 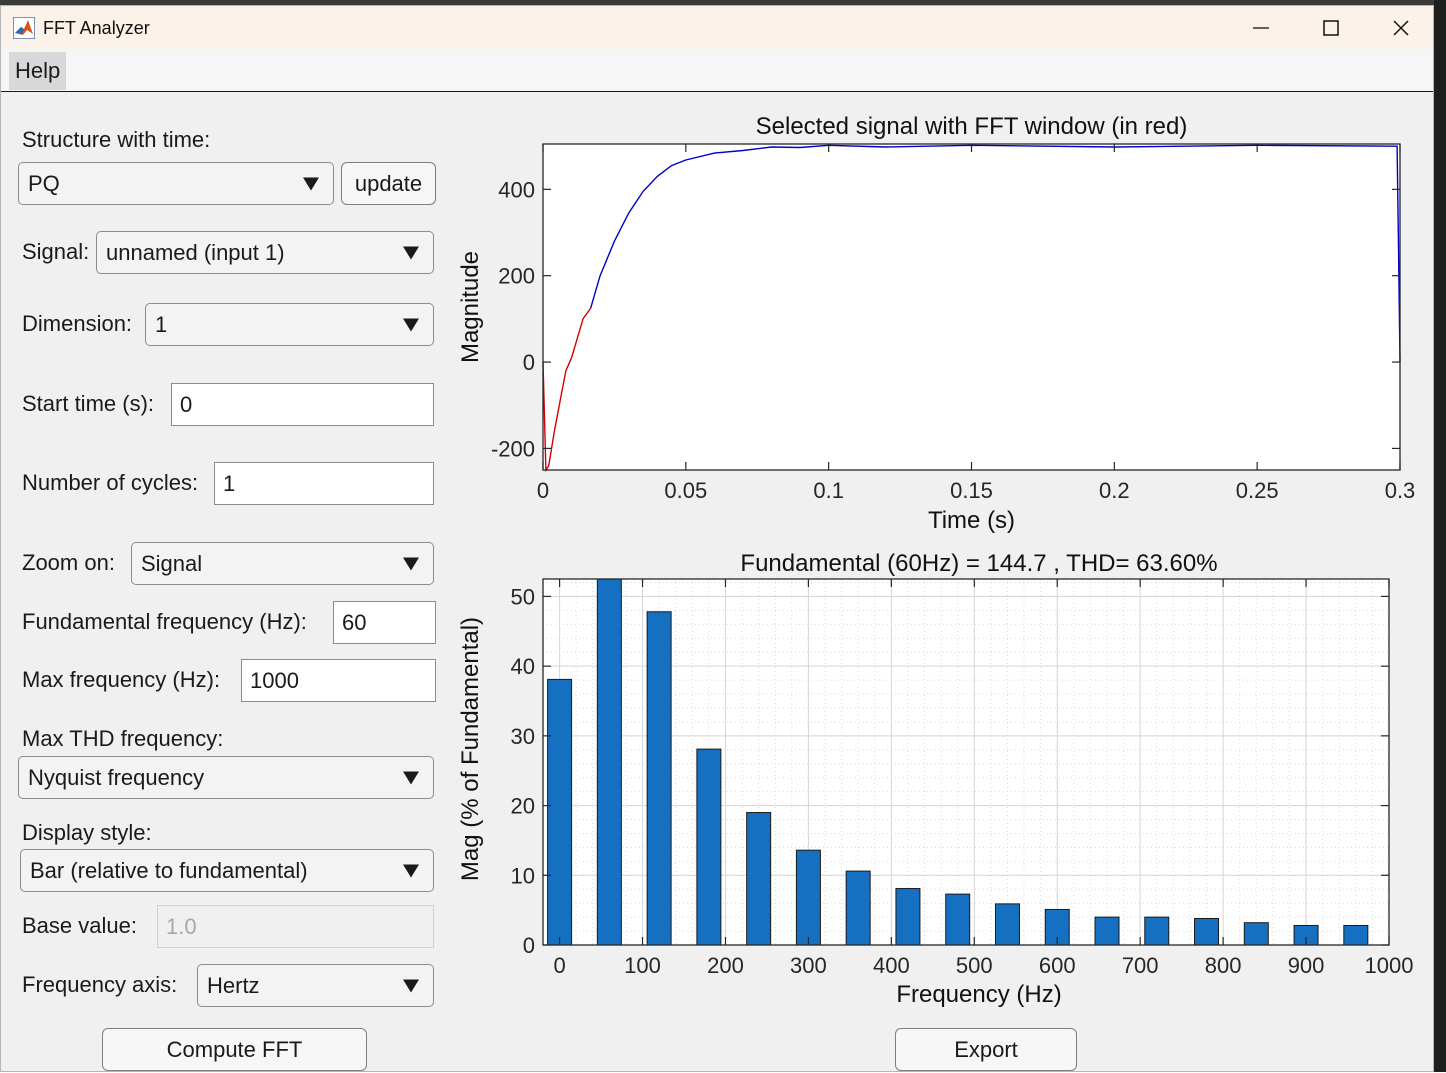 I want to click on fft-chart-y-tick-label: 10, so click(x=523, y=875).